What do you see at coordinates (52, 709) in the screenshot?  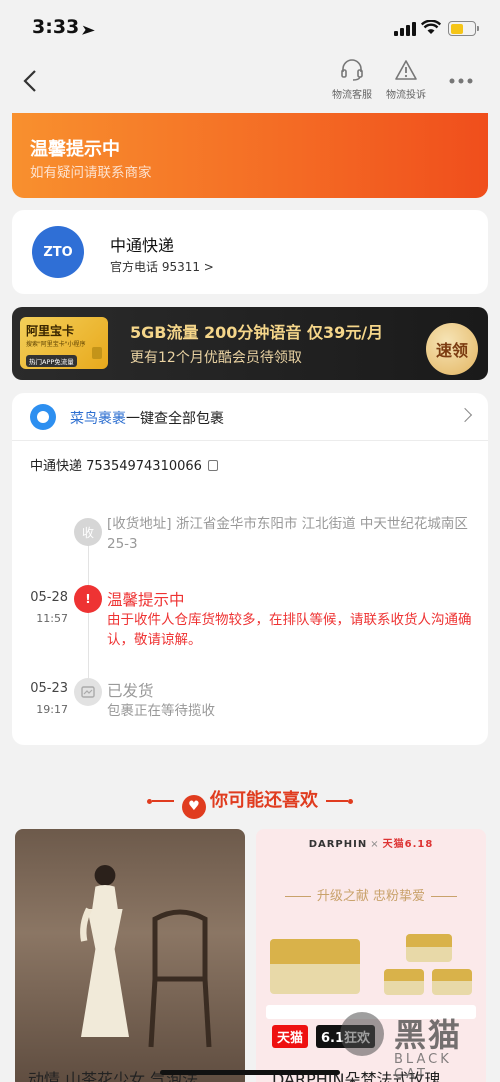 I see `event-time: 19:17` at bounding box center [52, 709].